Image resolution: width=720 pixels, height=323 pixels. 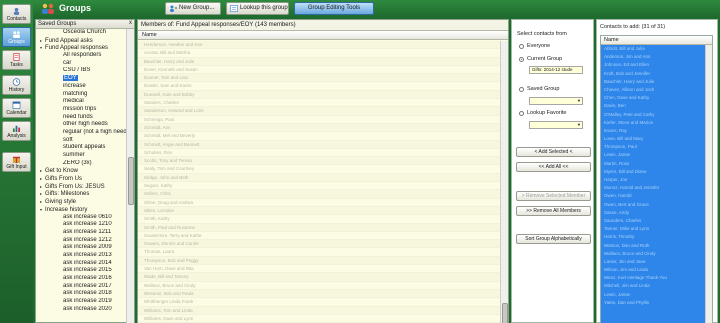 I want to click on lookup-favorite-radio, so click(x=521, y=113).